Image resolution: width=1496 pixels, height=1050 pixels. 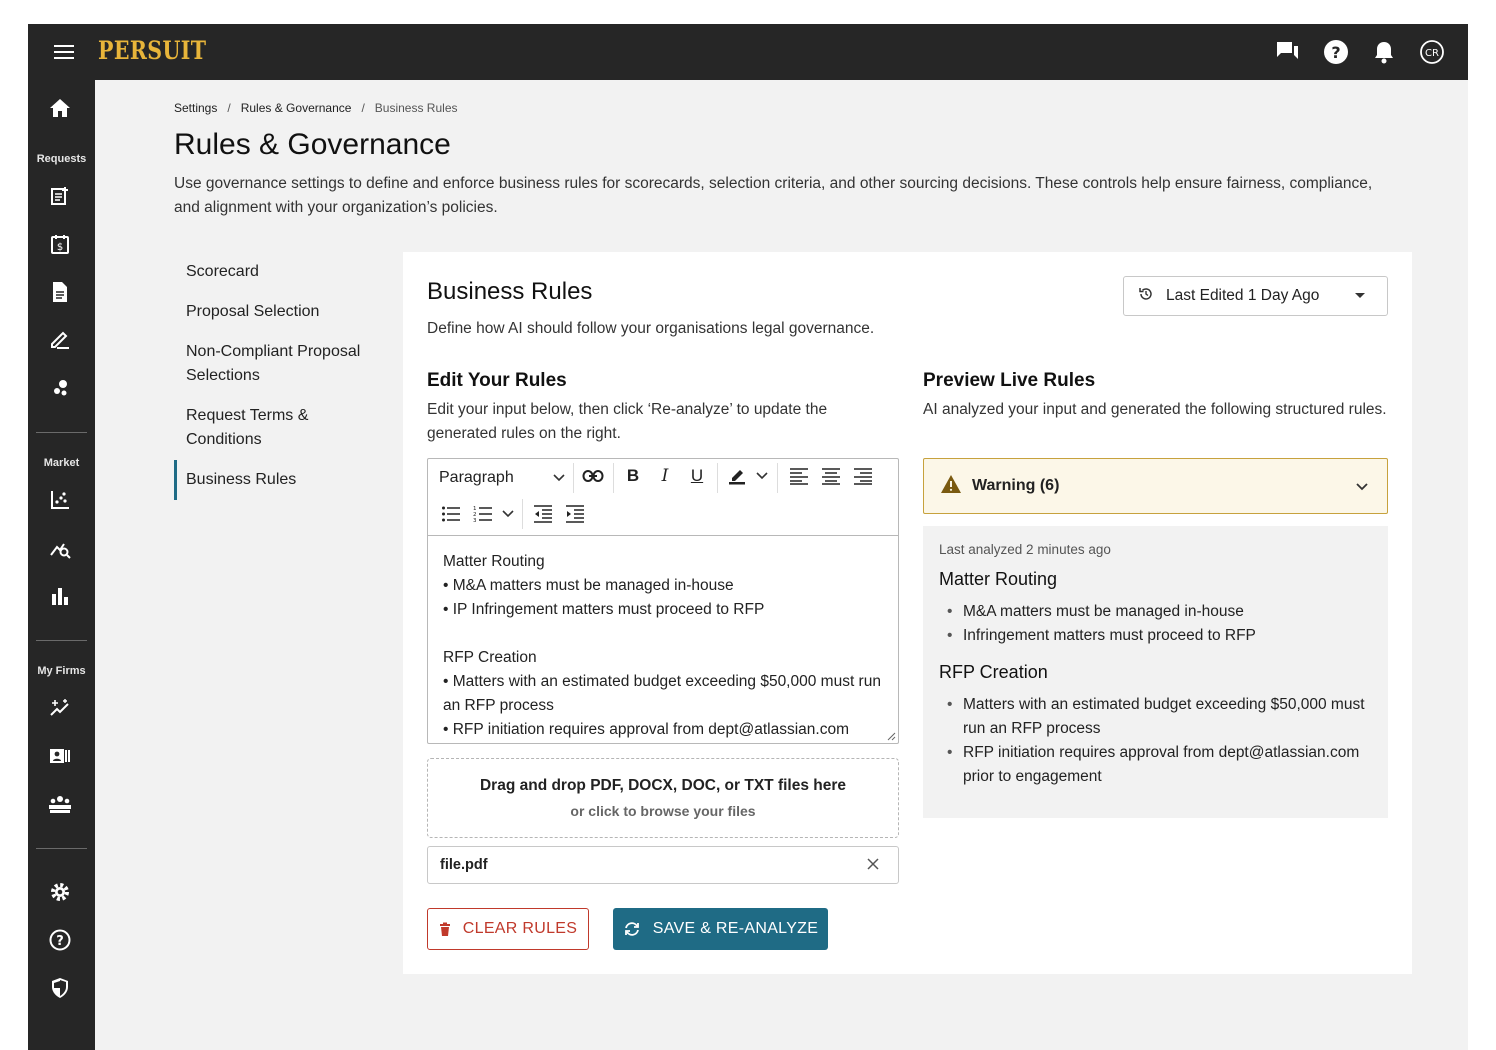 What do you see at coordinates (993, 672) in the screenshot?
I see `preview-group-heading: RFP Creation` at bounding box center [993, 672].